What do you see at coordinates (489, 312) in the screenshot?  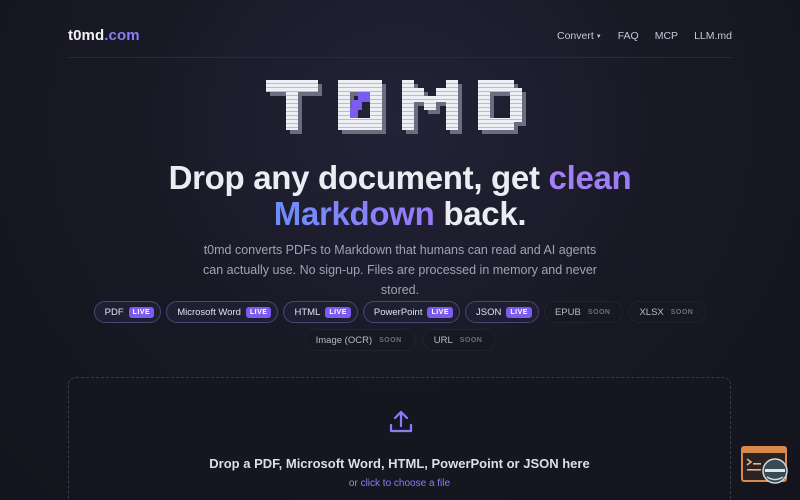 I see `chip-label: JSON` at bounding box center [489, 312].